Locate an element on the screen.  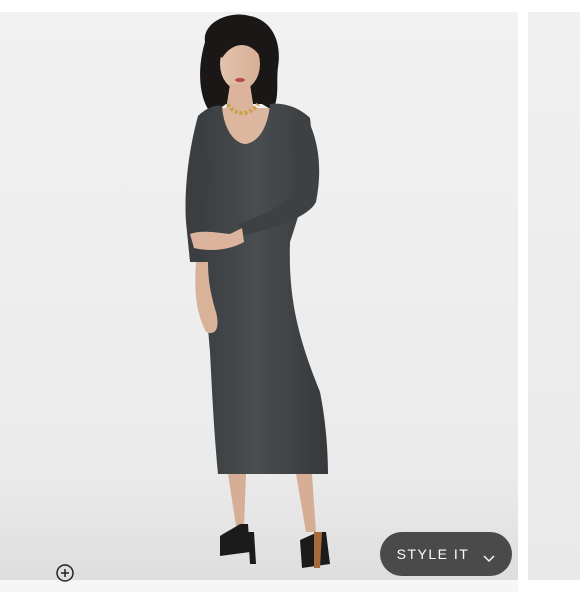
next-image-peek is located at coordinates (554, 296).